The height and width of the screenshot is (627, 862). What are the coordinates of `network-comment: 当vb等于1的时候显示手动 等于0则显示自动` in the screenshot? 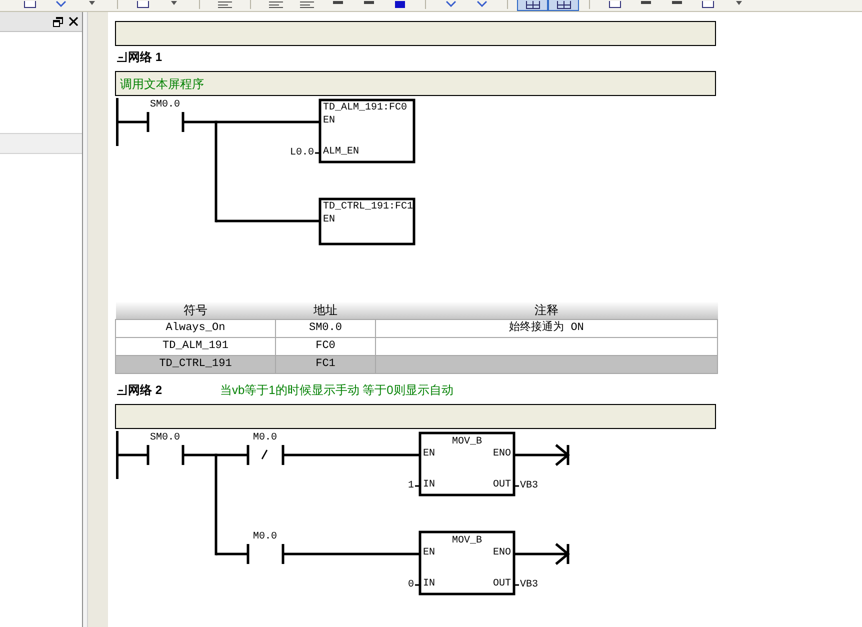 It's located at (337, 390).